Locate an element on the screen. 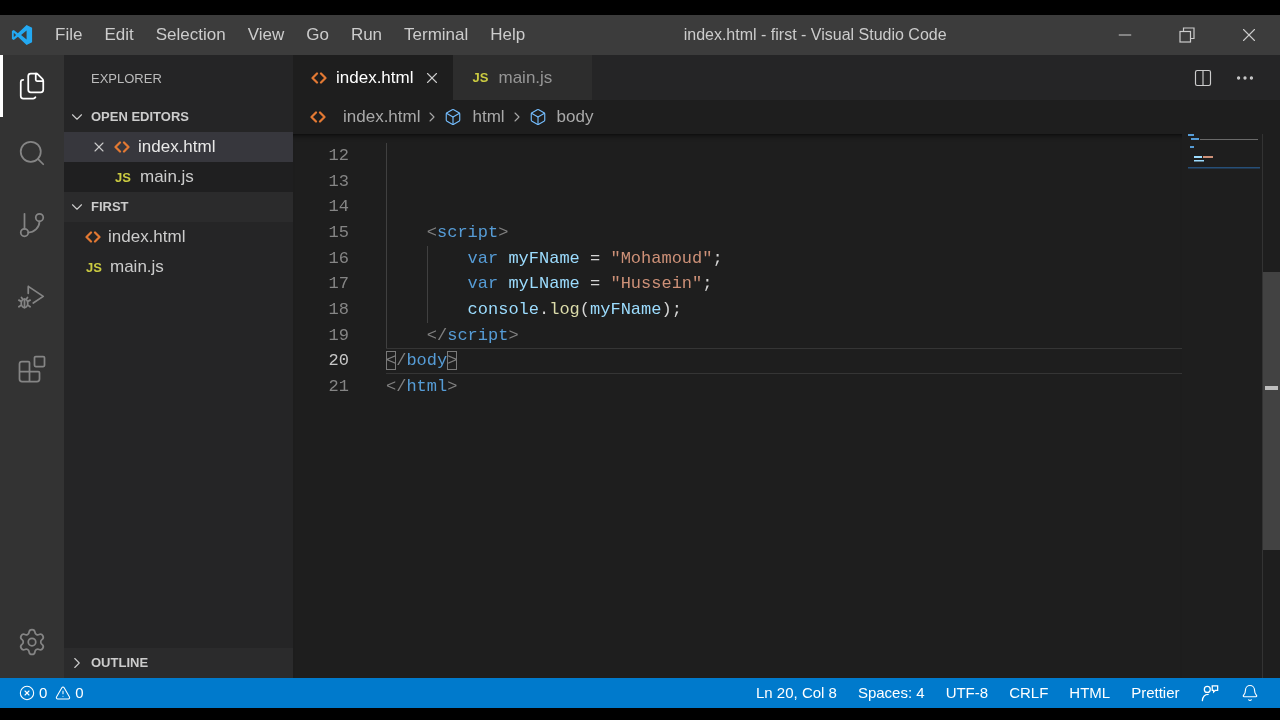 This screenshot has height=720, width=1280. logo-icon is located at coordinates (22, 35).